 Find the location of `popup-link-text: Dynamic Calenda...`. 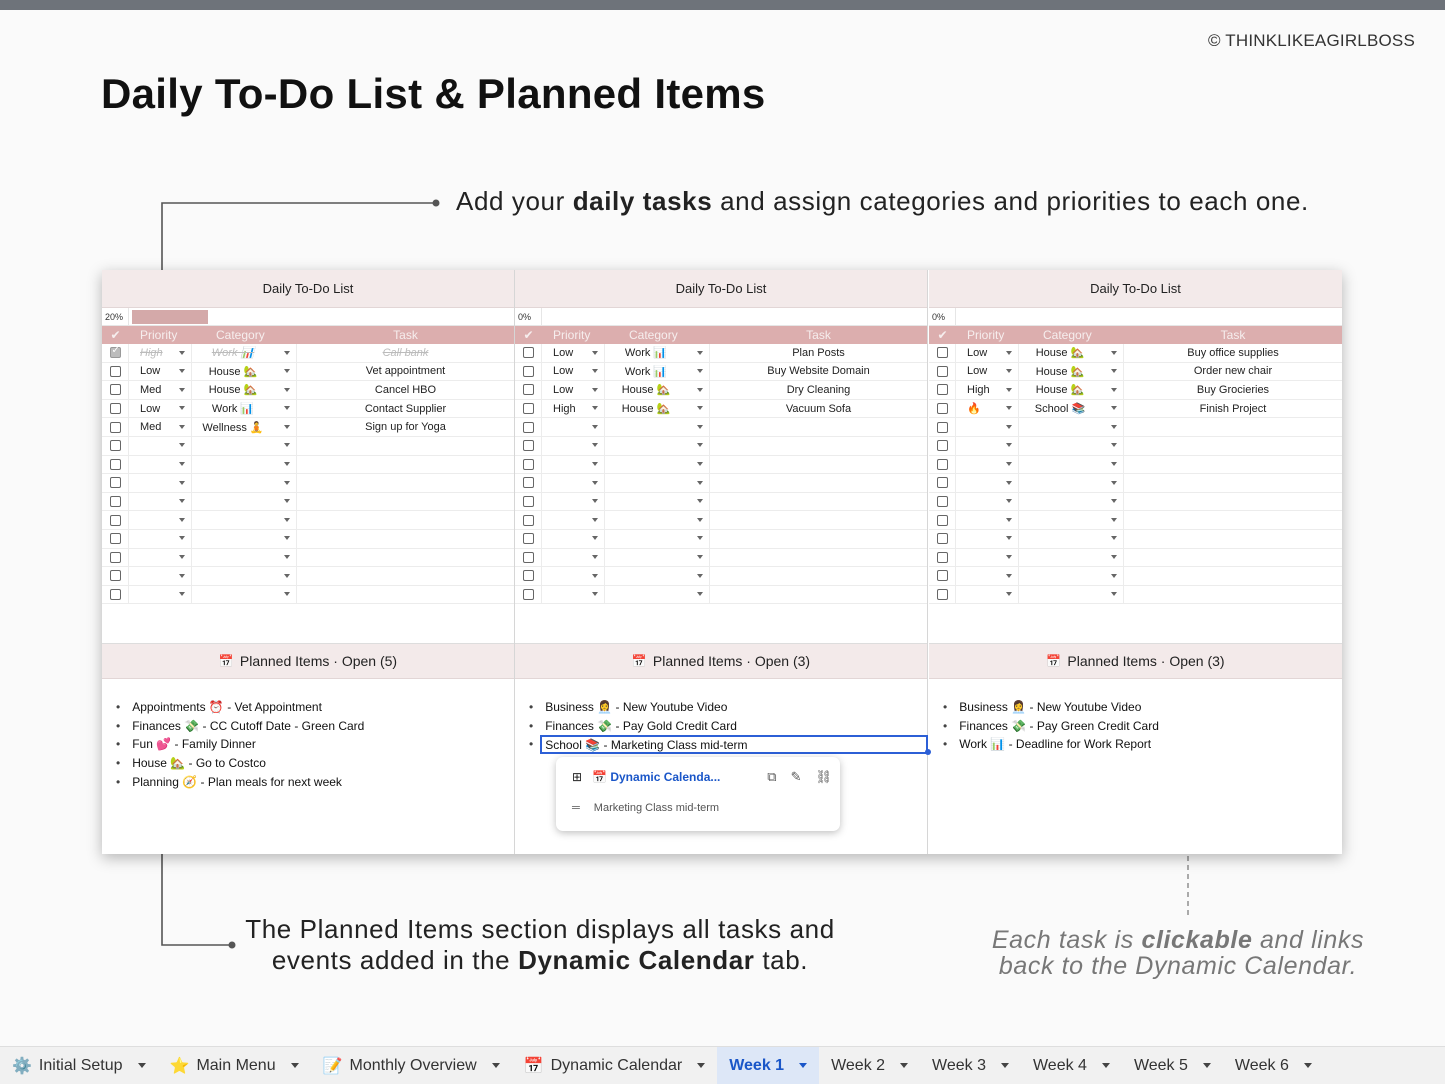

popup-link-text: Dynamic Calenda... is located at coordinates (665, 777).